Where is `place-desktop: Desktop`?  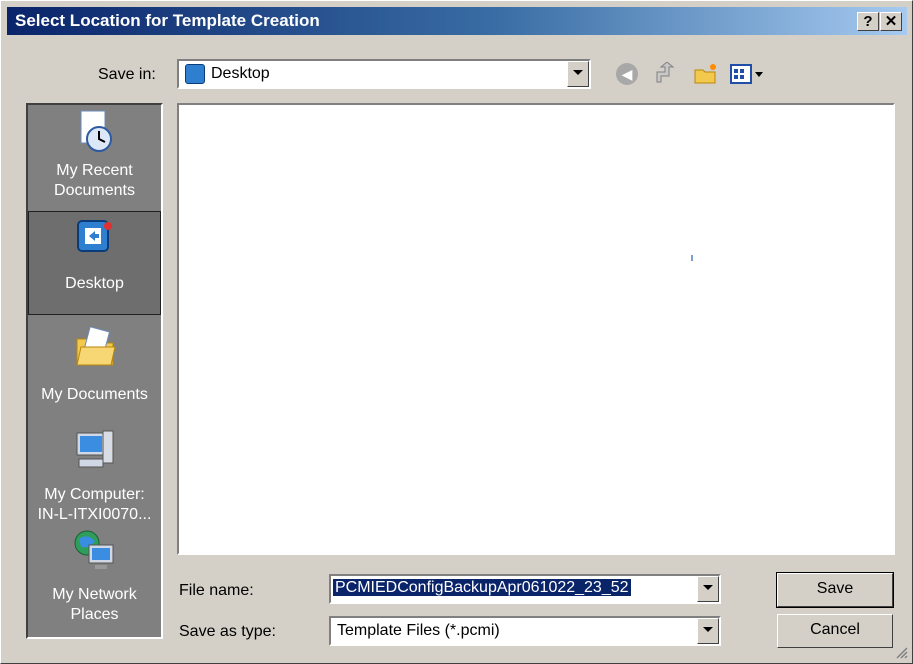
place-desktop: Desktop is located at coordinates (94, 263).